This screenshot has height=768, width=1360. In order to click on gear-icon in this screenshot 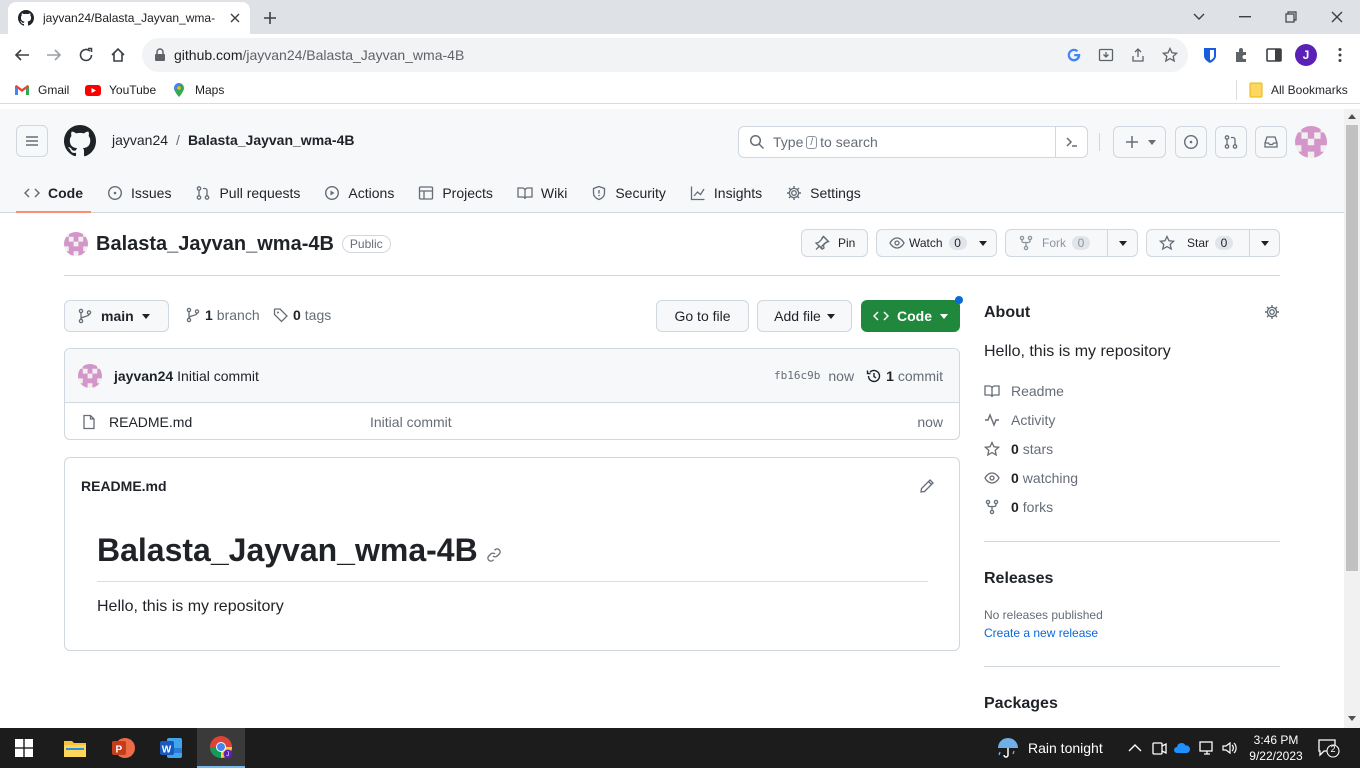, I will do `click(1272, 312)`.